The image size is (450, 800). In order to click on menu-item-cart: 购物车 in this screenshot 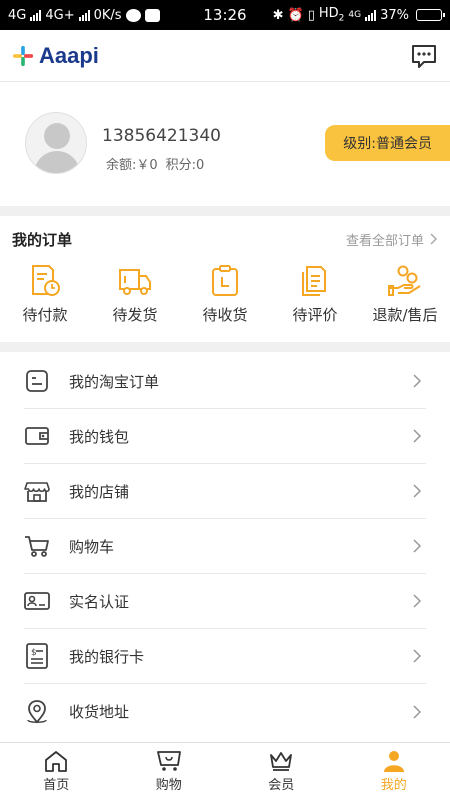, I will do `click(225, 546)`.